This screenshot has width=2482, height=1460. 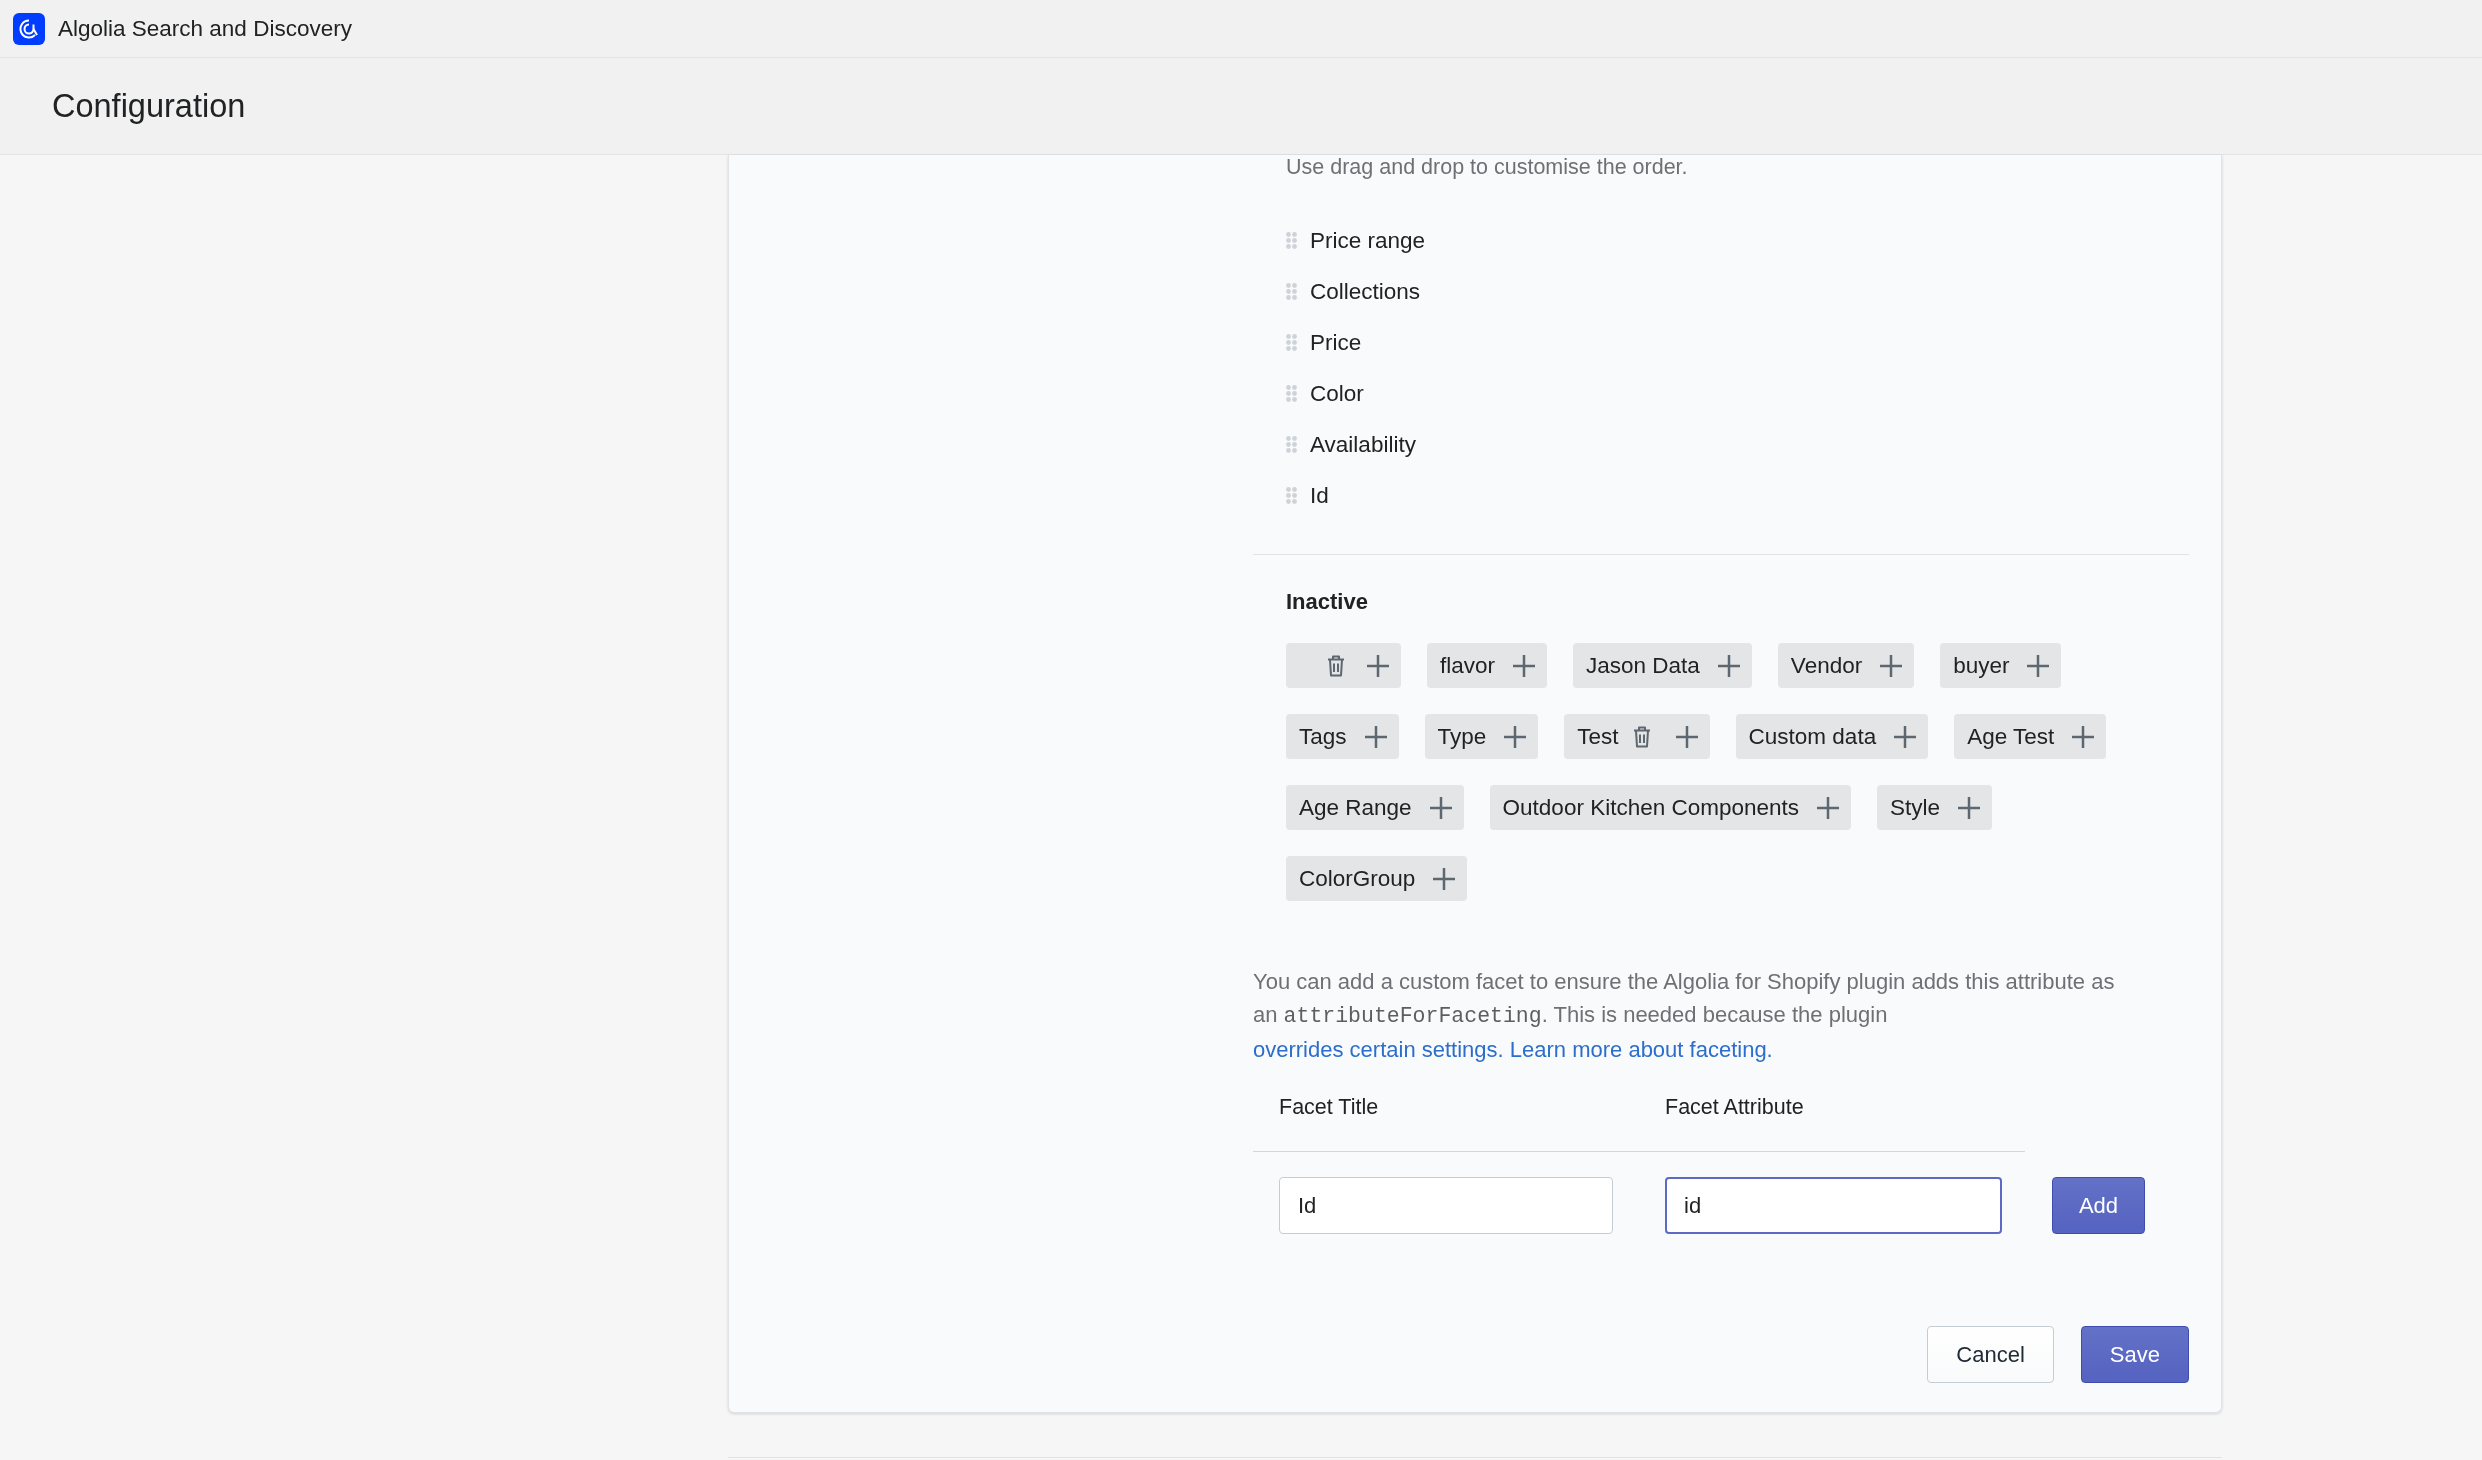 I want to click on tag-label: Type, so click(x=1462, y=736).